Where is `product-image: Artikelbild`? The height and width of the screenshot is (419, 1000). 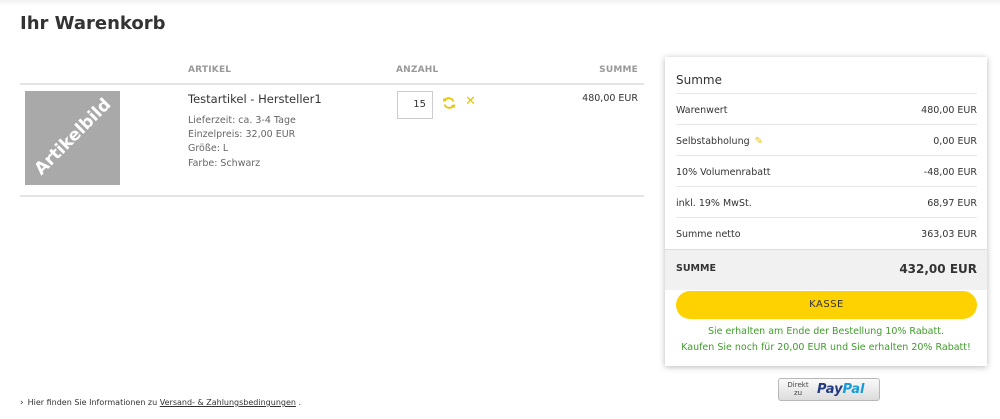 product-image: Artikelbild is located at coordinates (72, 138).